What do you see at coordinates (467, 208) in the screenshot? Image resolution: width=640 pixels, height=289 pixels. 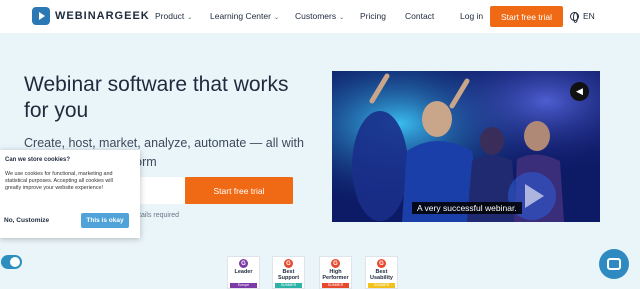 I see `video-caption: A very successful webinar.` at bounding box center [467, 208].